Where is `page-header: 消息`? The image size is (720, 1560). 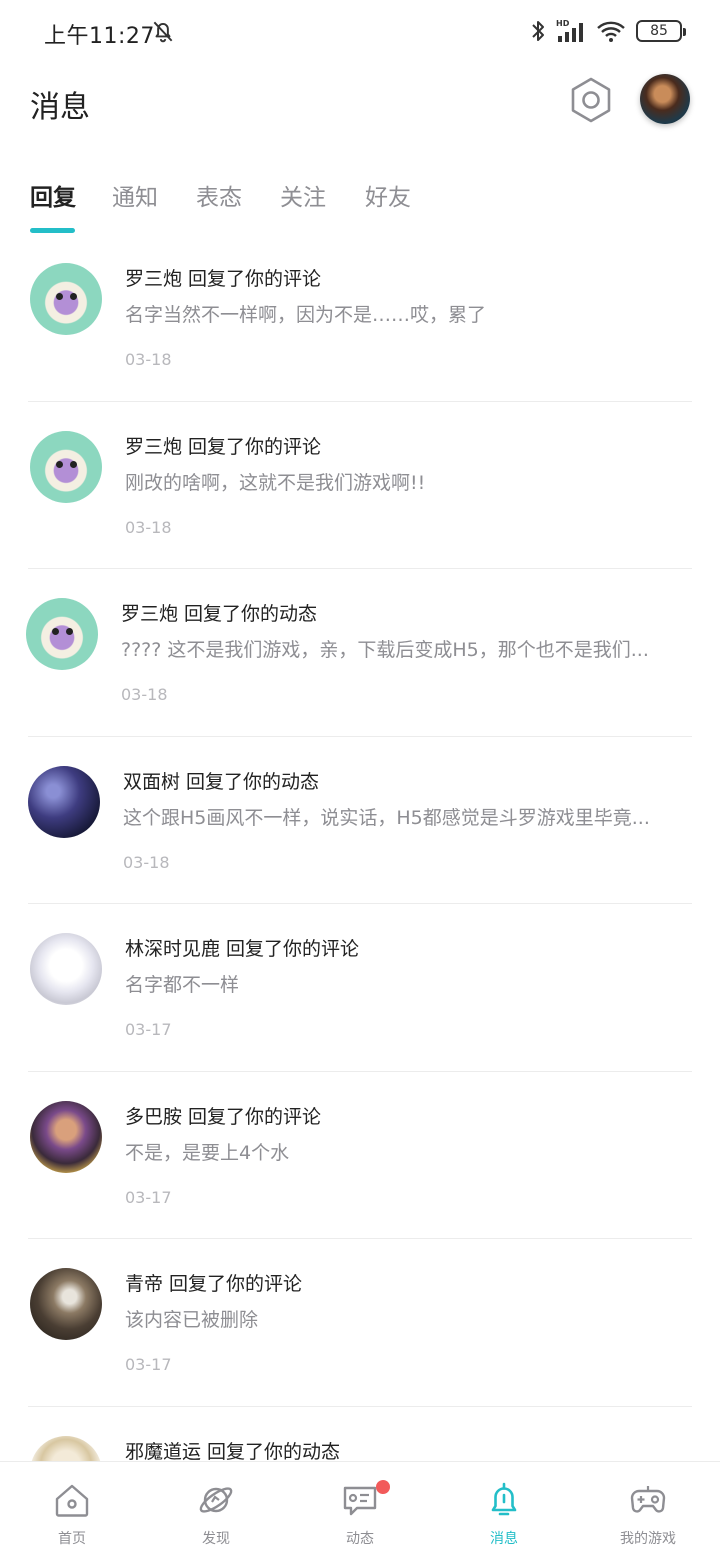 page-header: 消息 is located at coordinates (360, 104).